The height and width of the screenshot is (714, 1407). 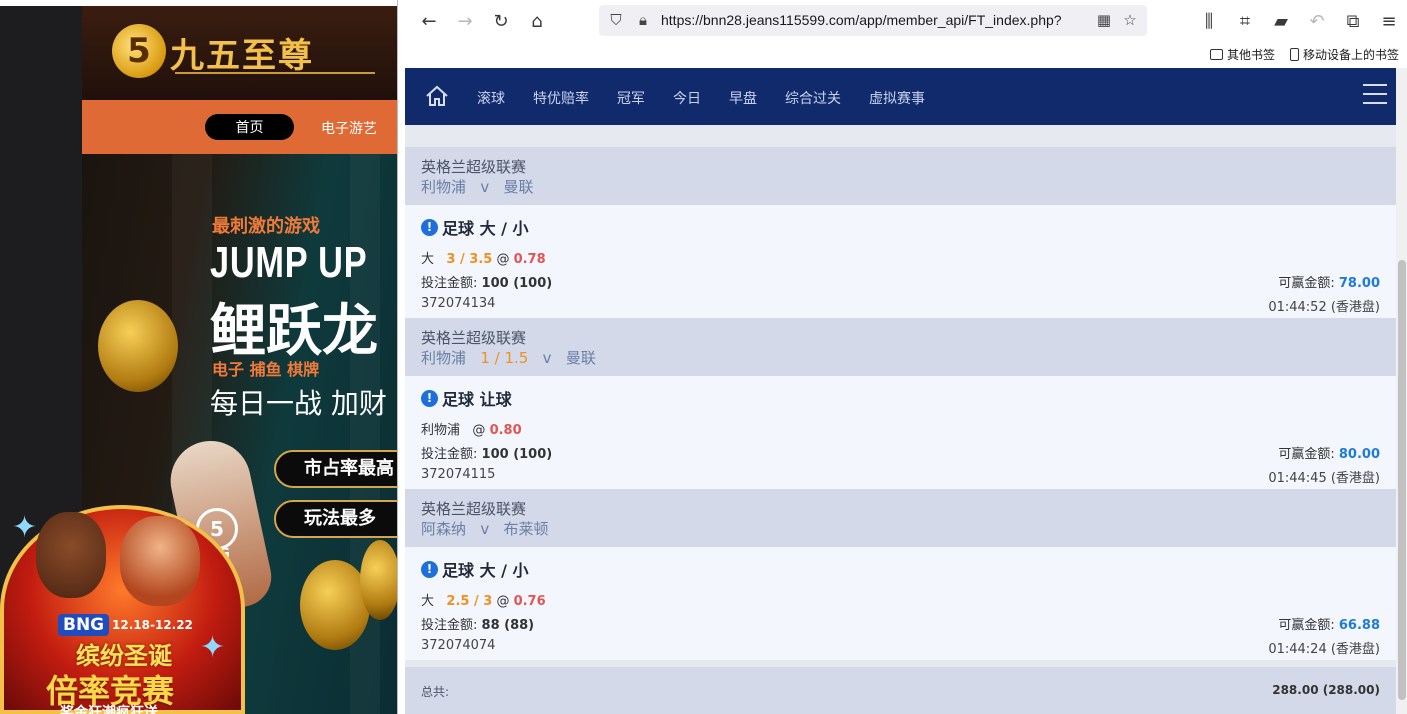 I want to click on site-logo-text: 九五至尊, so click(x=242, y=52).